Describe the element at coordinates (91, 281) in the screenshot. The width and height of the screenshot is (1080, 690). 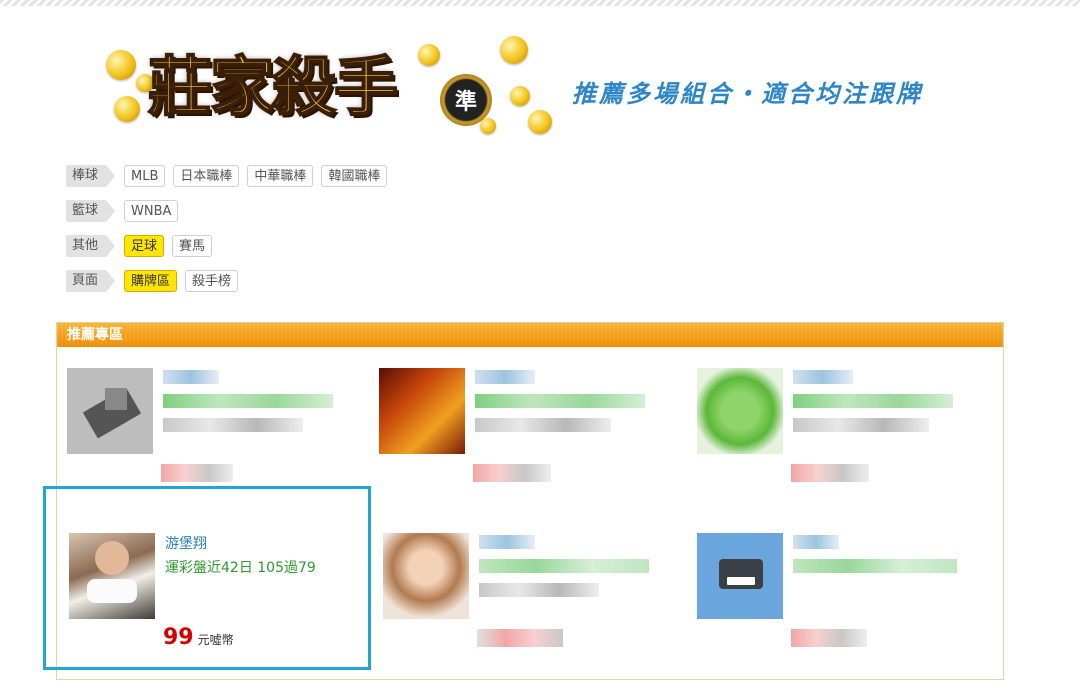
I see `nav-category-label: 頁面` at that location.